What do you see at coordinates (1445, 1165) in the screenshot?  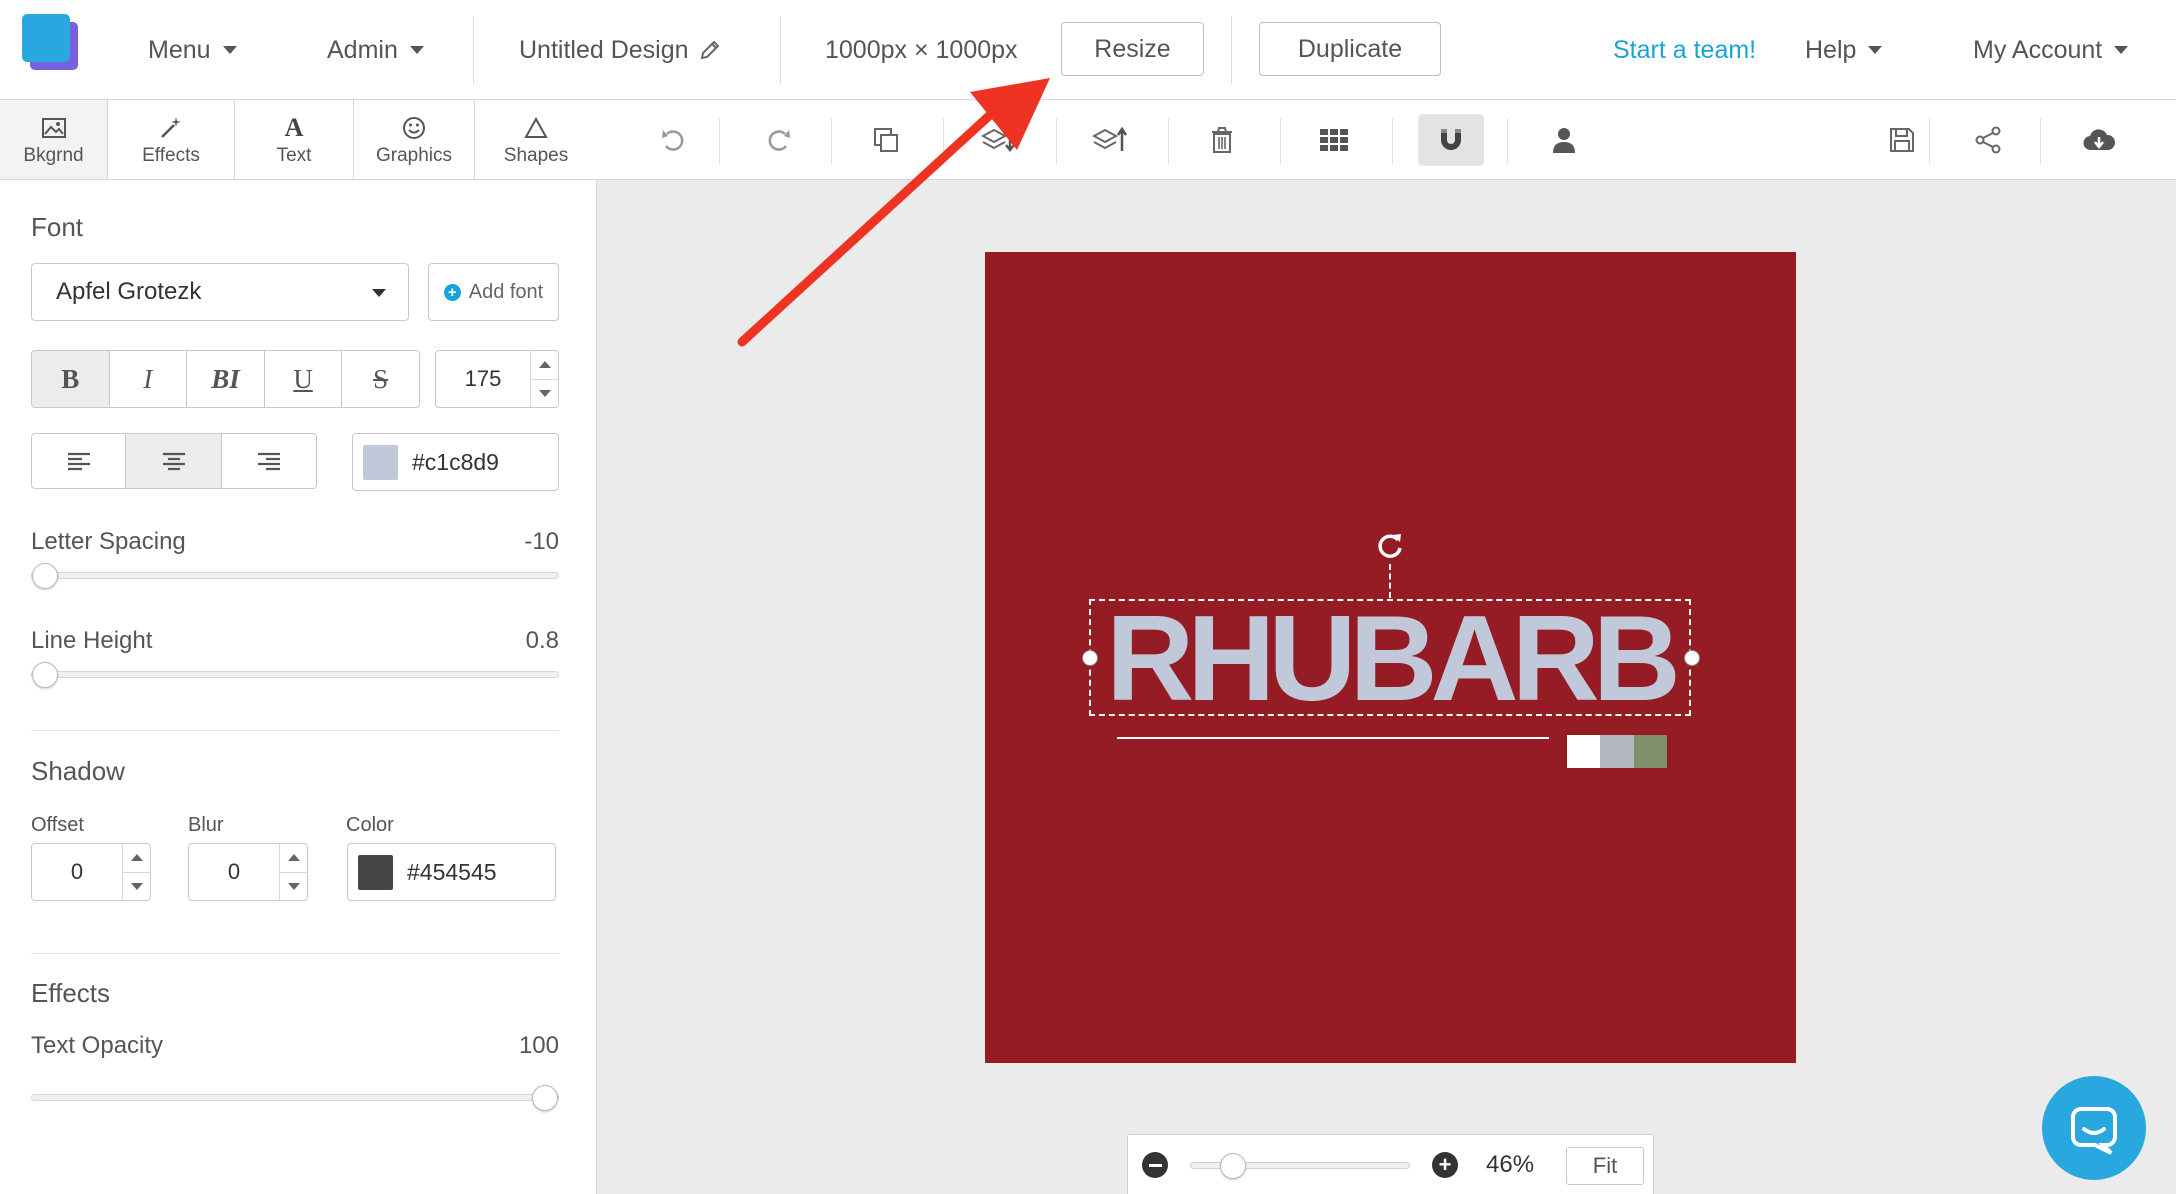 I see `zoom-in-icon: +` at bounding box center [1445, 1165].